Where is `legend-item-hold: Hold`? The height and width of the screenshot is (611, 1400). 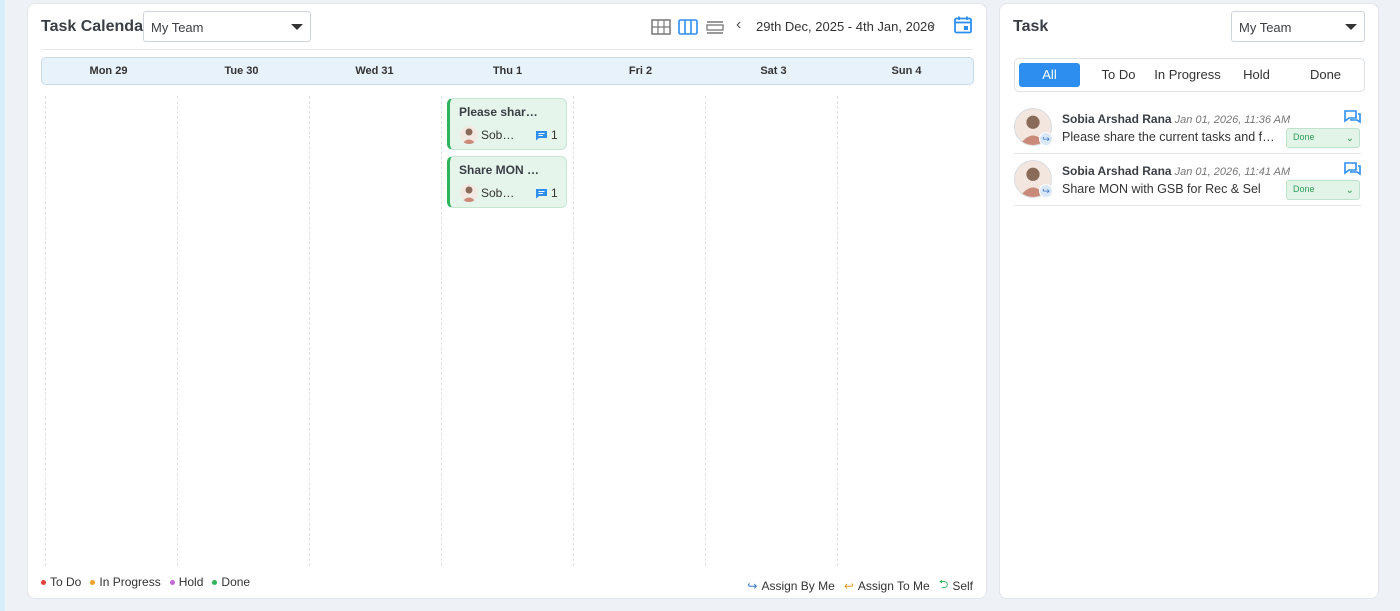
legend-item-hold: Hold is located at coordinates (186, 582).